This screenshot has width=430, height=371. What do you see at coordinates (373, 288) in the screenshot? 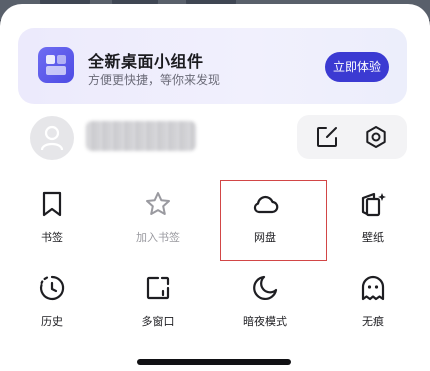
I see `ghost-icon` at bounding box center [373, 288].